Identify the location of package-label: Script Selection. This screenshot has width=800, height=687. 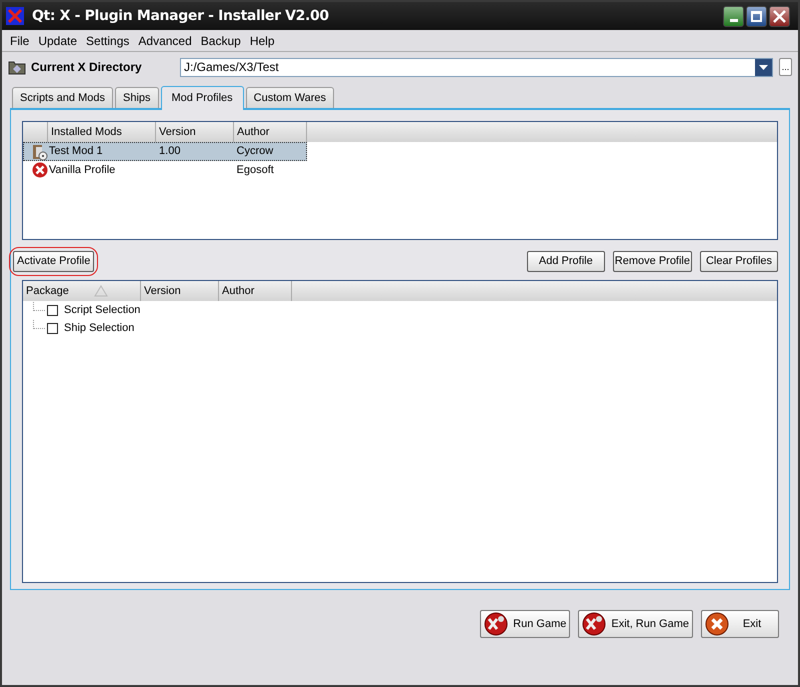
(102, 310).